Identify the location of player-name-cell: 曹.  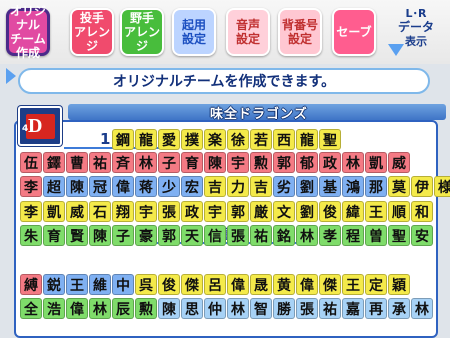
(77, 162).